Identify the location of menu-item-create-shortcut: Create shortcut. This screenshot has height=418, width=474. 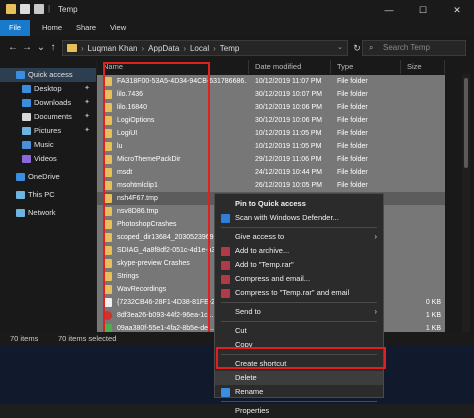
(299, 364).